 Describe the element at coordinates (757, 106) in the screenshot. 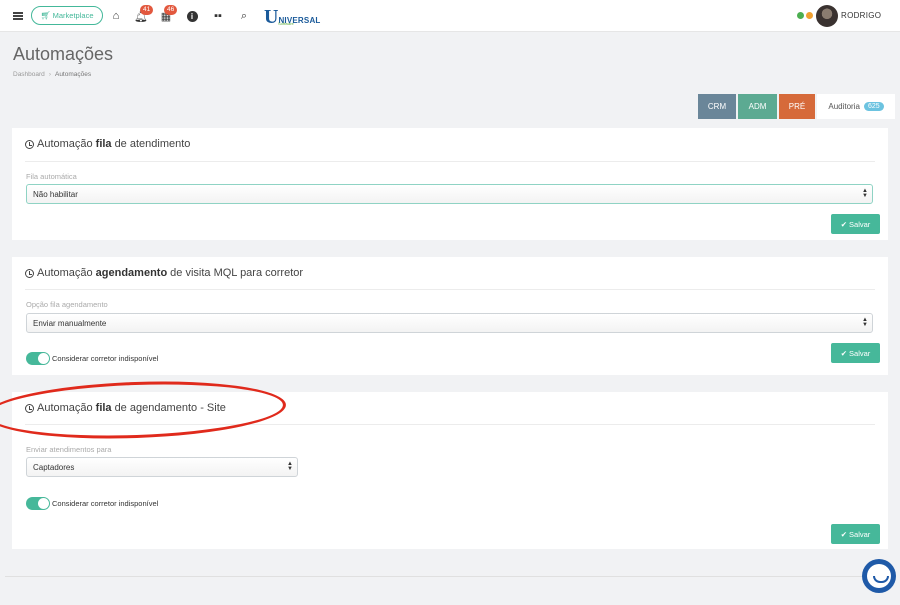

I see `tab-adm: ADM` at that location.